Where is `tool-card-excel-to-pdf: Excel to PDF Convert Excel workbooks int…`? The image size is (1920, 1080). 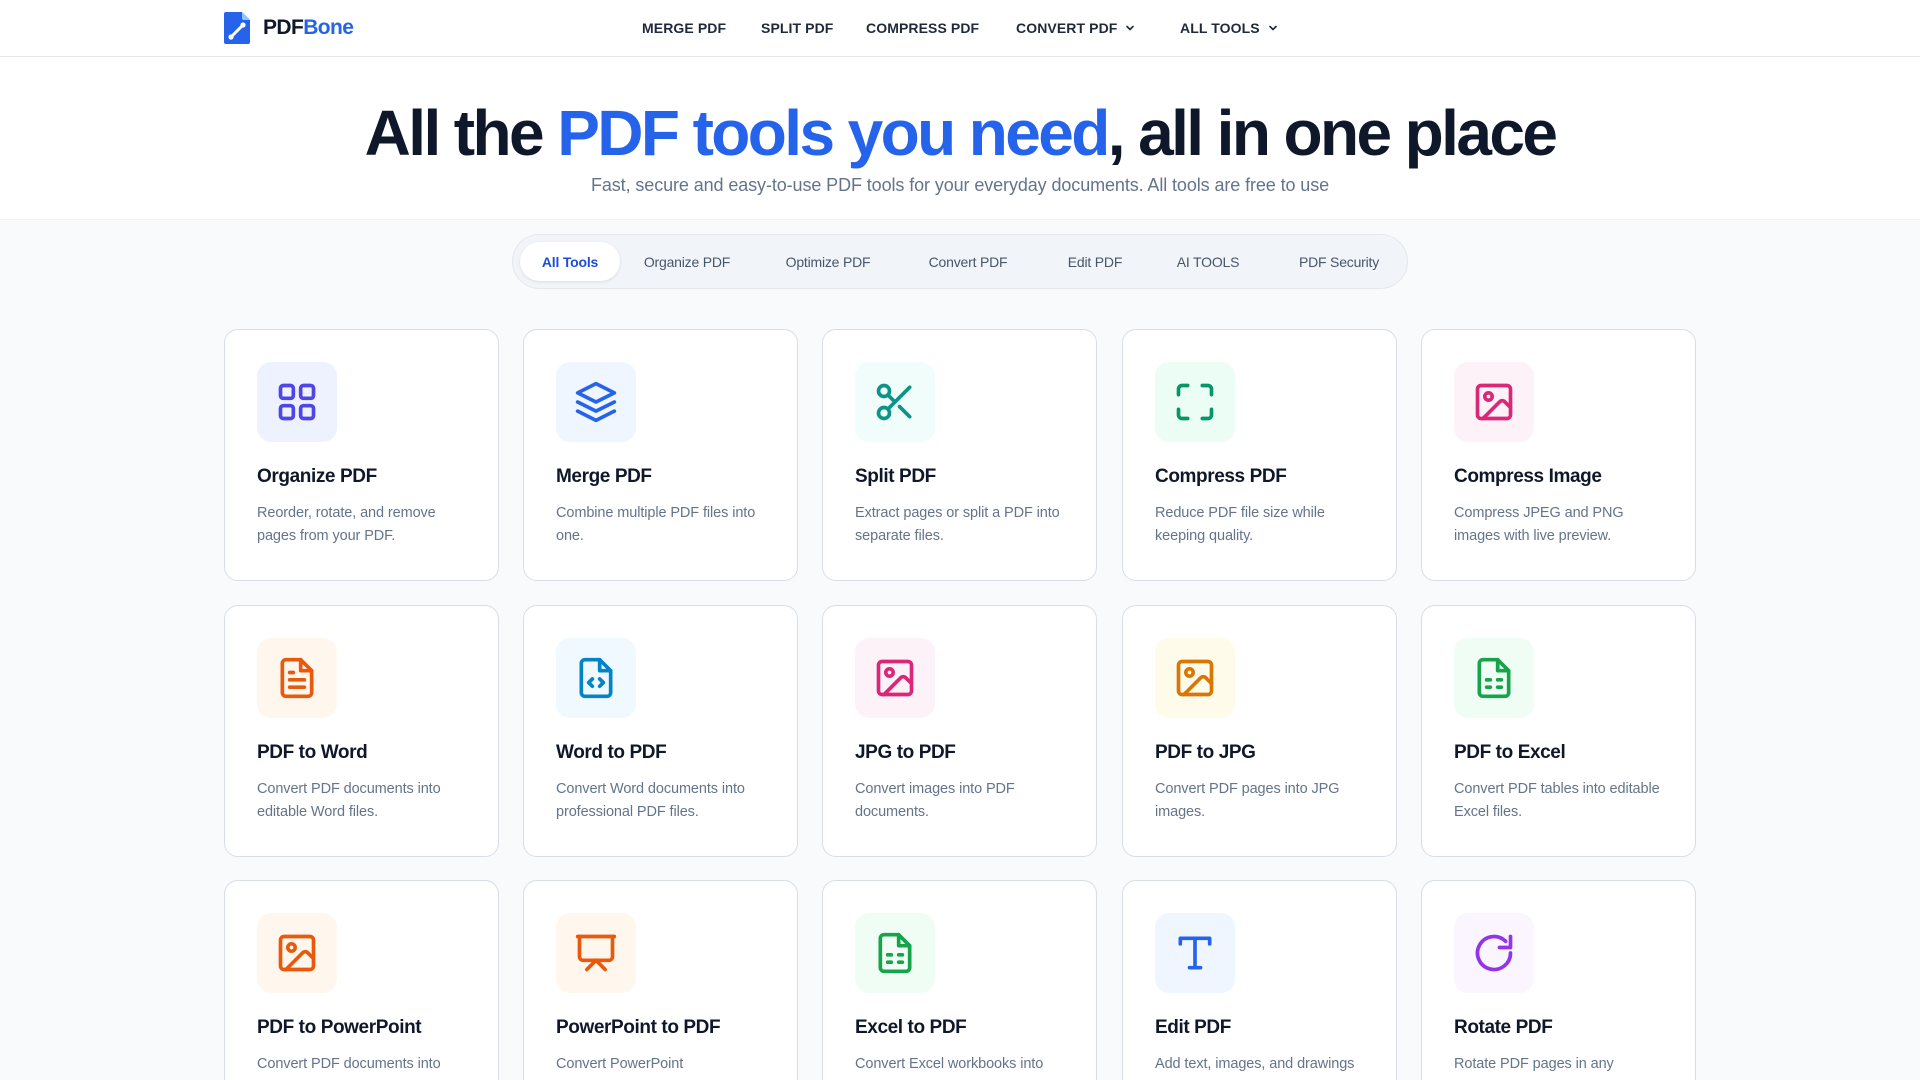
tool-card-excel-to-pdf: Excel to PDF Convert Excel workbooks int… is located at coordinates (959, 980).